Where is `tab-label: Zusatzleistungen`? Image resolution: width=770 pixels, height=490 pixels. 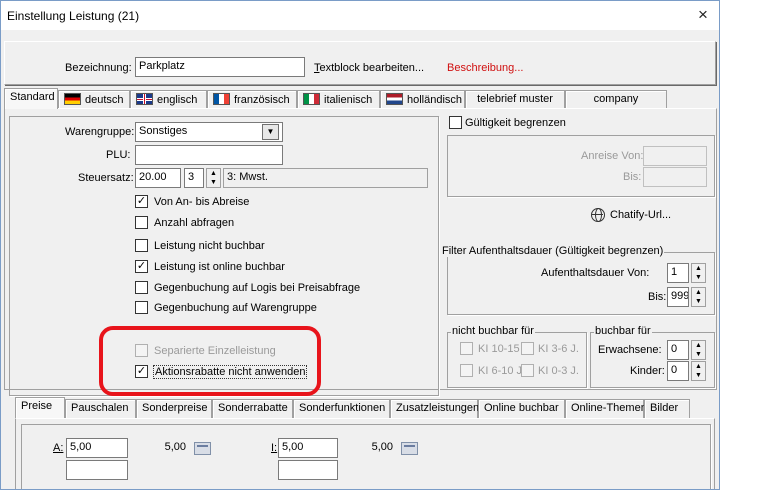
tab-label: Zusatzleistungen is located at coordinates (438, 408).